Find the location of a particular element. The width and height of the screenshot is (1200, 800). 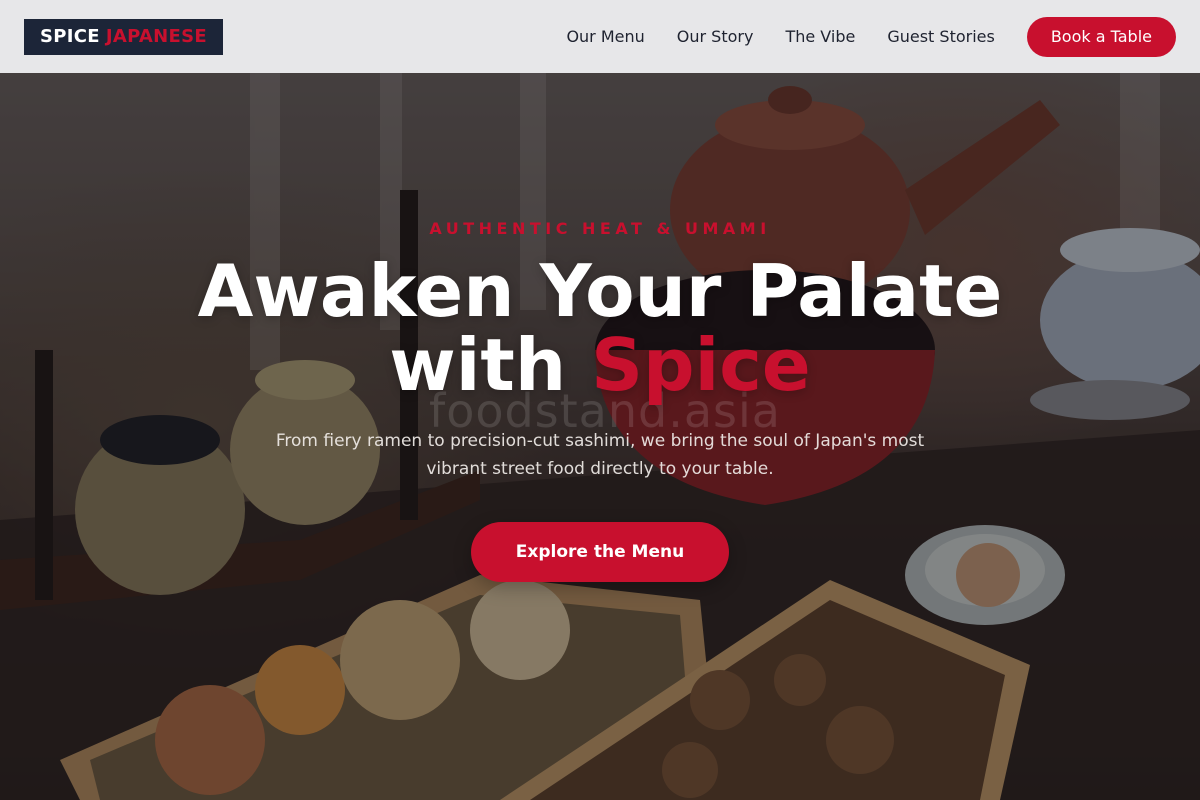

book-table-button: Book a Table is located at coordinates (1101, 36).